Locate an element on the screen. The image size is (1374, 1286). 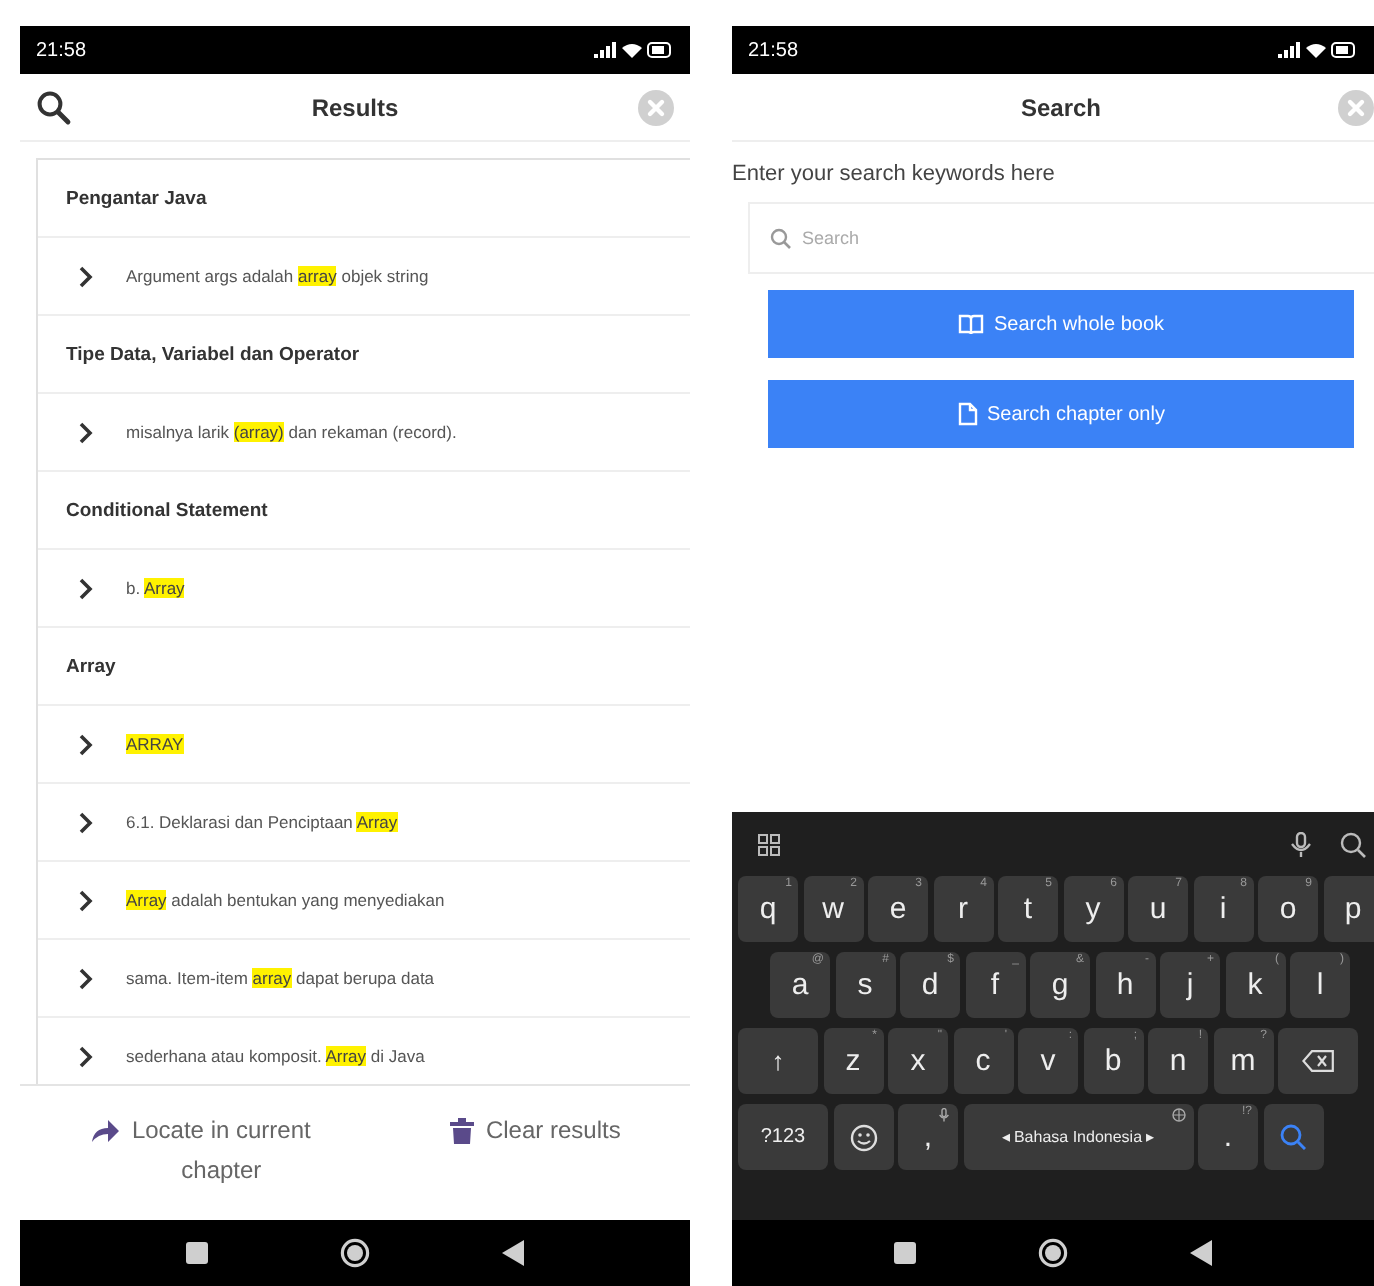
search-input: Search is located at coordinates (1002, 238).